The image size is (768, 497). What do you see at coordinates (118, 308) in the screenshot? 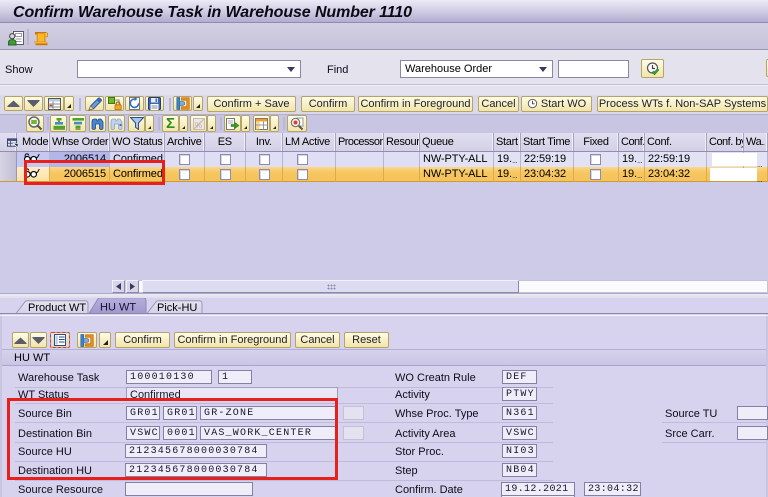
I see `svg-text: HU WT` at bounding box center [118, 308].